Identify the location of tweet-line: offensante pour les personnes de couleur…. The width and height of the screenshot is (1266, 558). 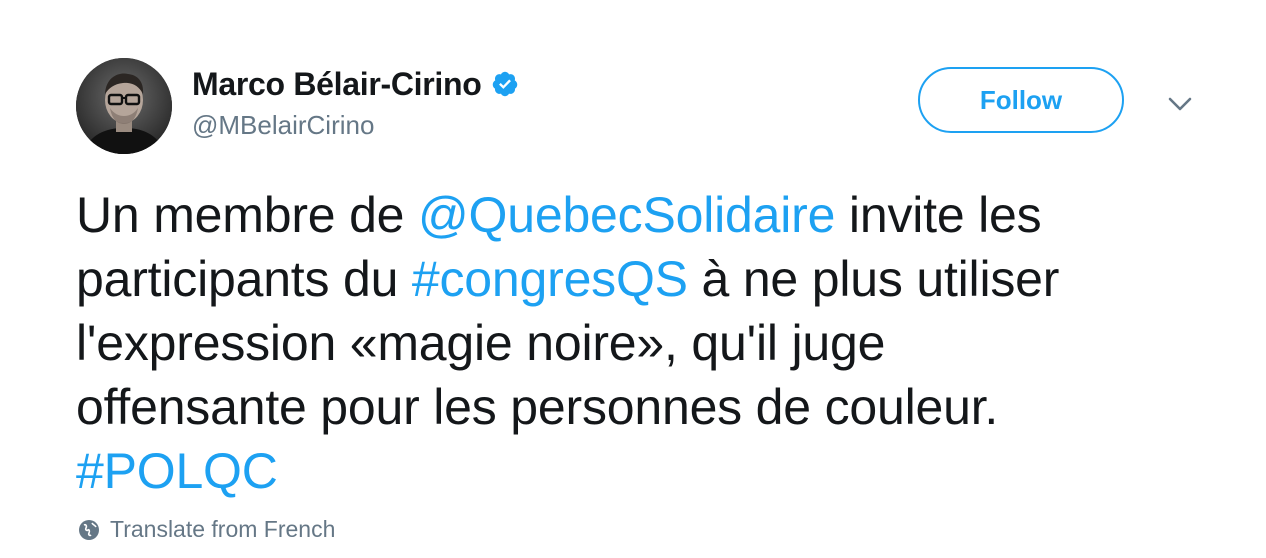
(537, 407).